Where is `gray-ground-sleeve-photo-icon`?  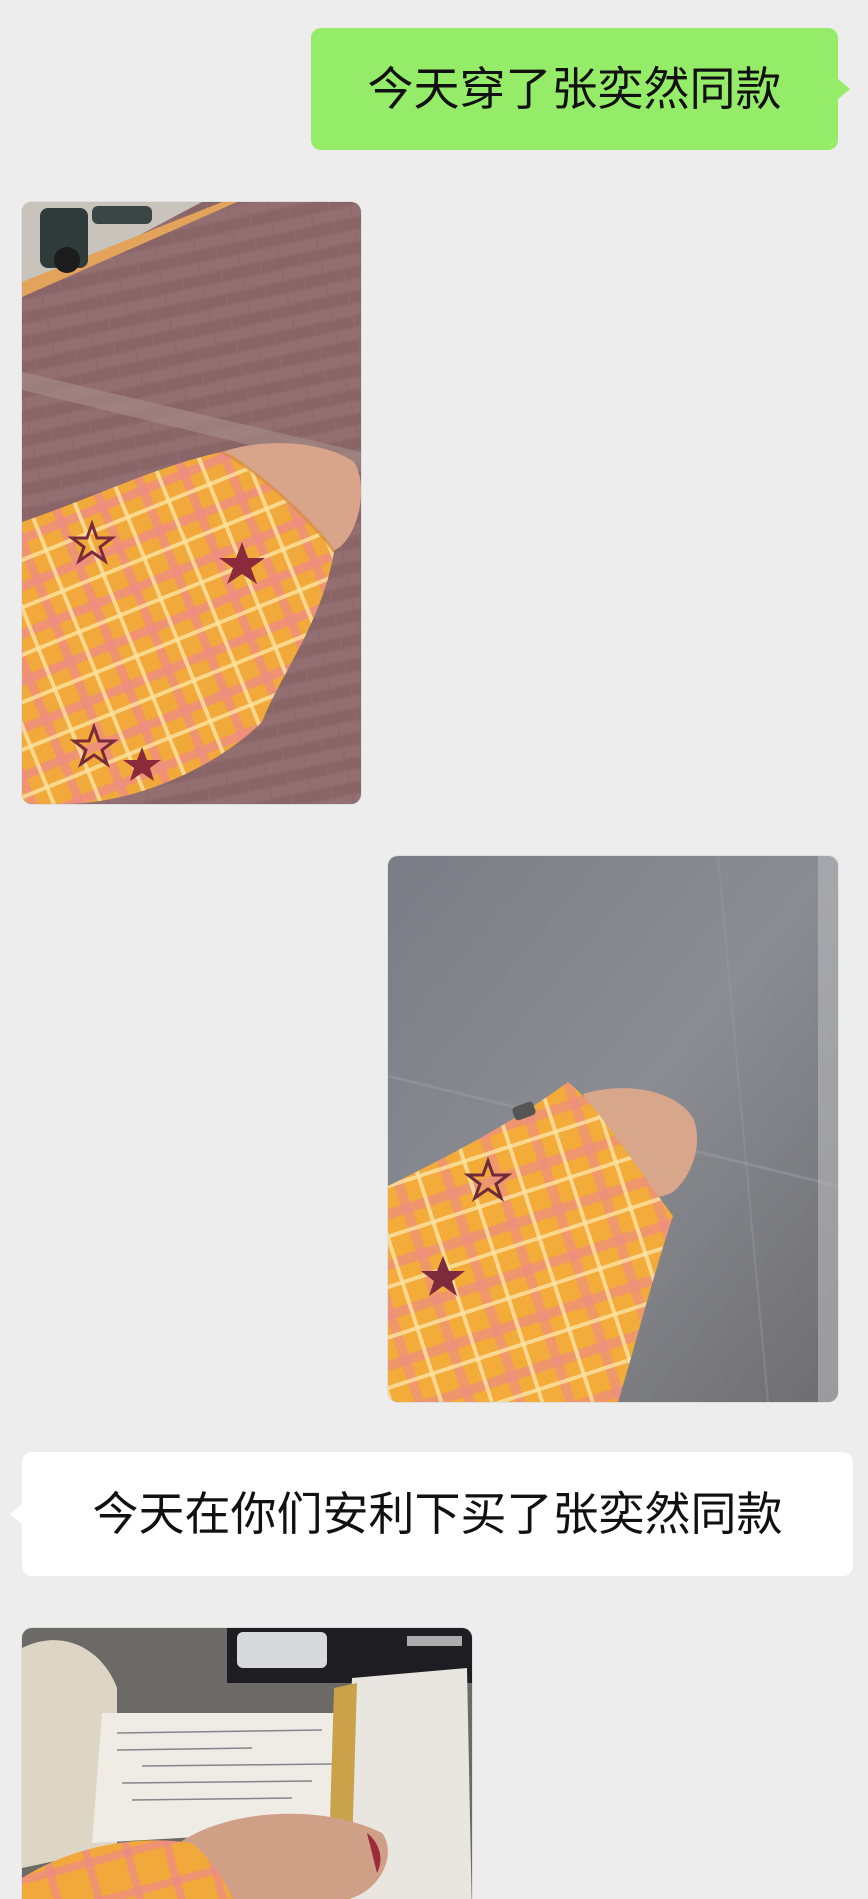 gray-ground-sleeve-photo-icon is located at coordinates (613, 1129).